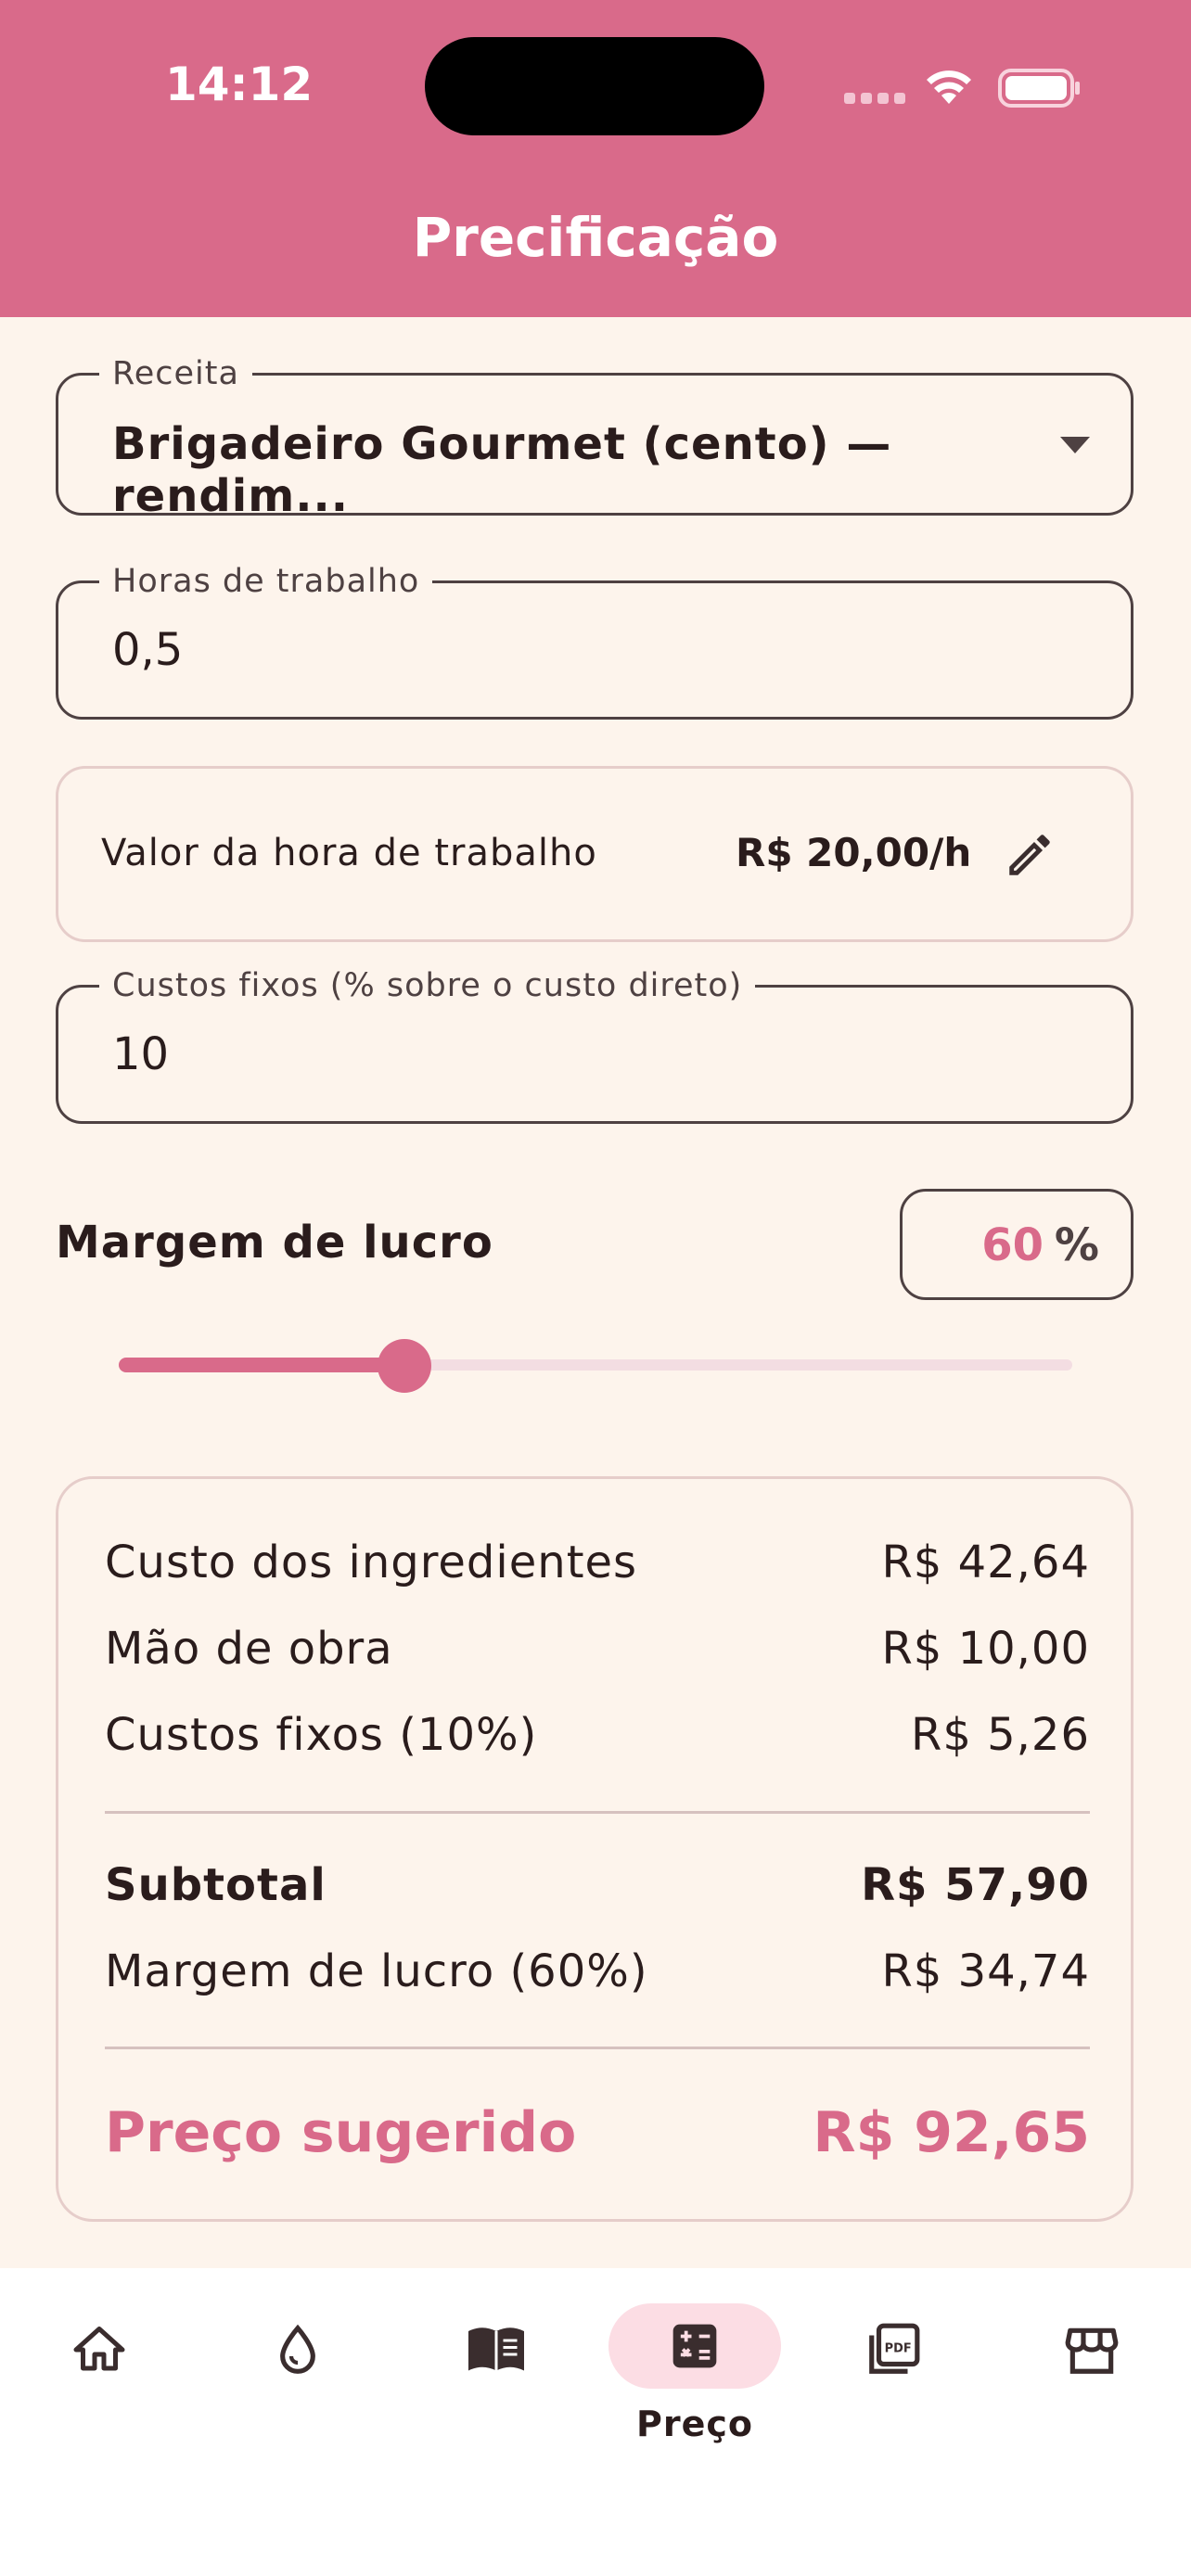 The image size is (1191, 2576). Describe the element at coordinates (376, 1971) in the screenshot. I see `margin-summary-label: Margem de lucro (60%)` at that location.